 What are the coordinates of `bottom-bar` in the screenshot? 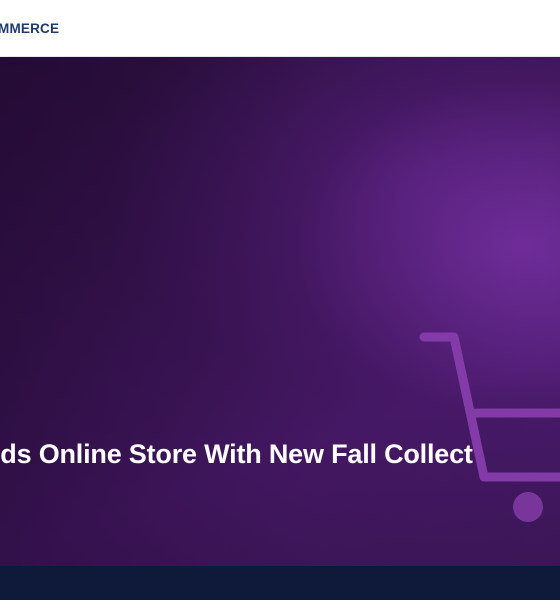 It's located at (280, 583).